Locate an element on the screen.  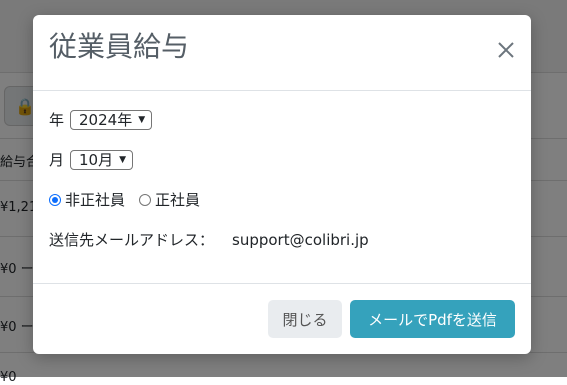
email-row: 送信先メールアドレス： support@colibri.jp is located at coordinates (209, 239).